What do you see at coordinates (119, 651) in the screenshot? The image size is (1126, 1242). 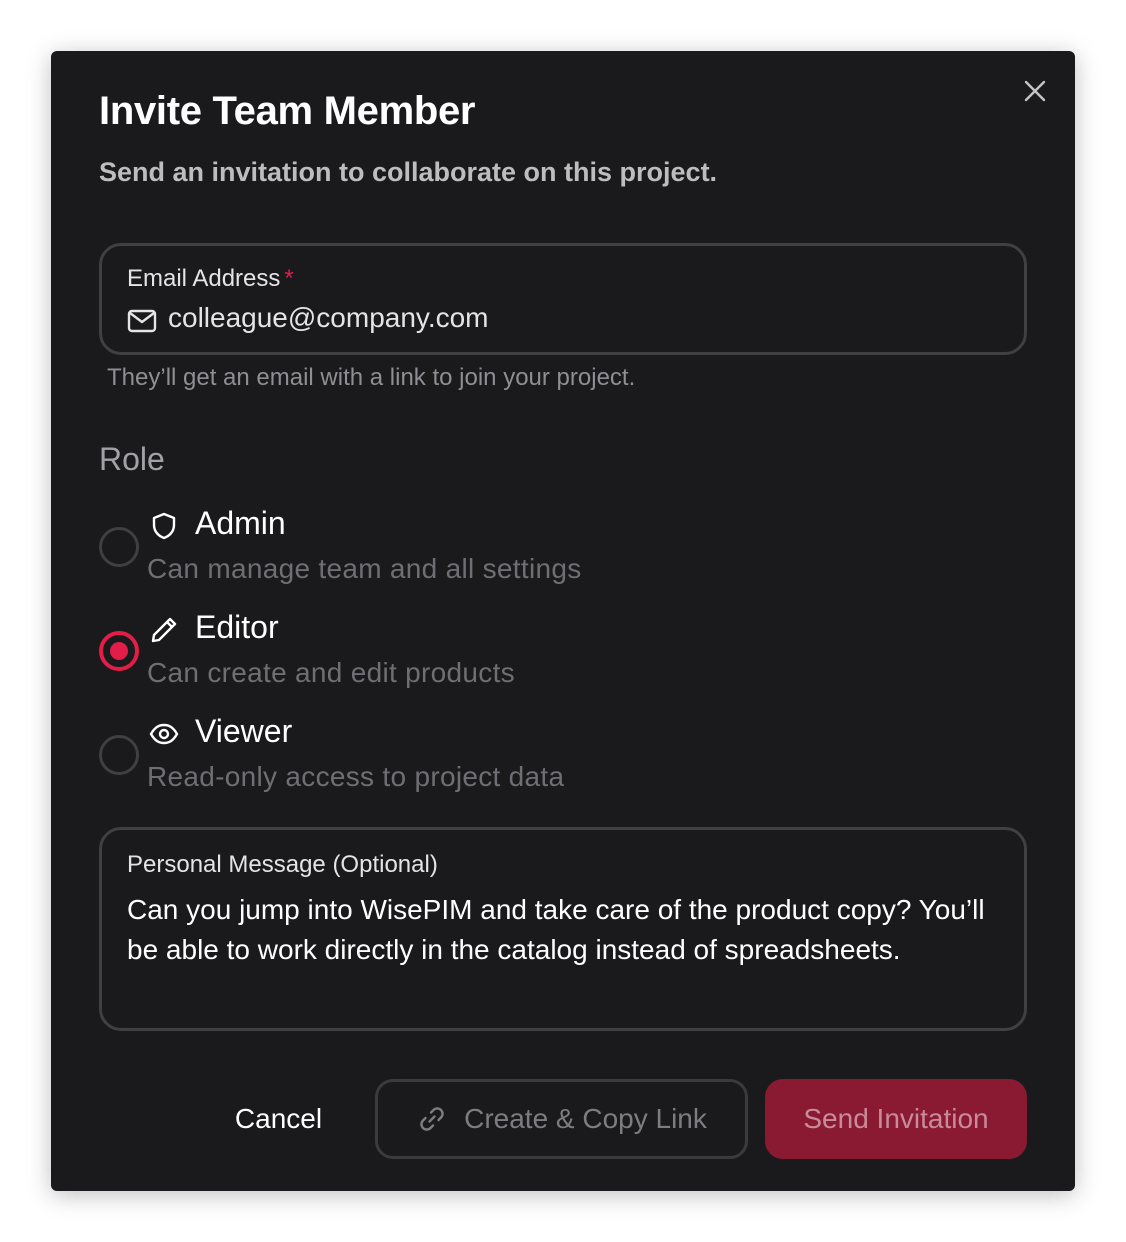 I see `radio-editor` at bounding box center [119, 651].